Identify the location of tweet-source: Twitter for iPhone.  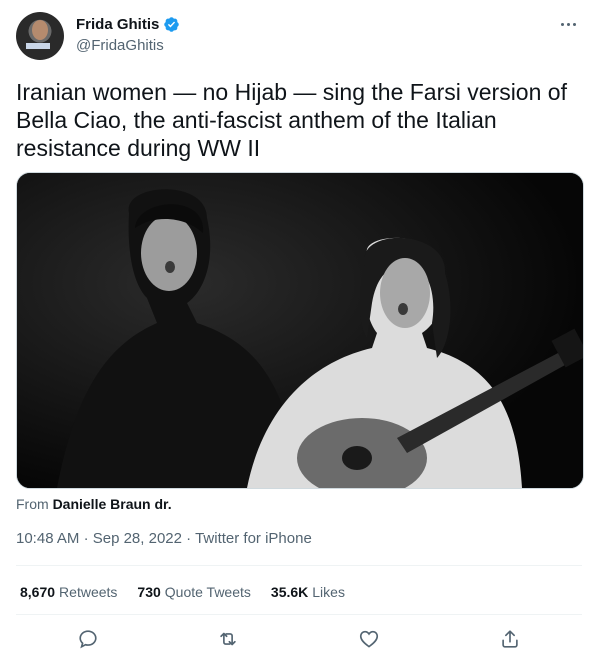
(253, 538).